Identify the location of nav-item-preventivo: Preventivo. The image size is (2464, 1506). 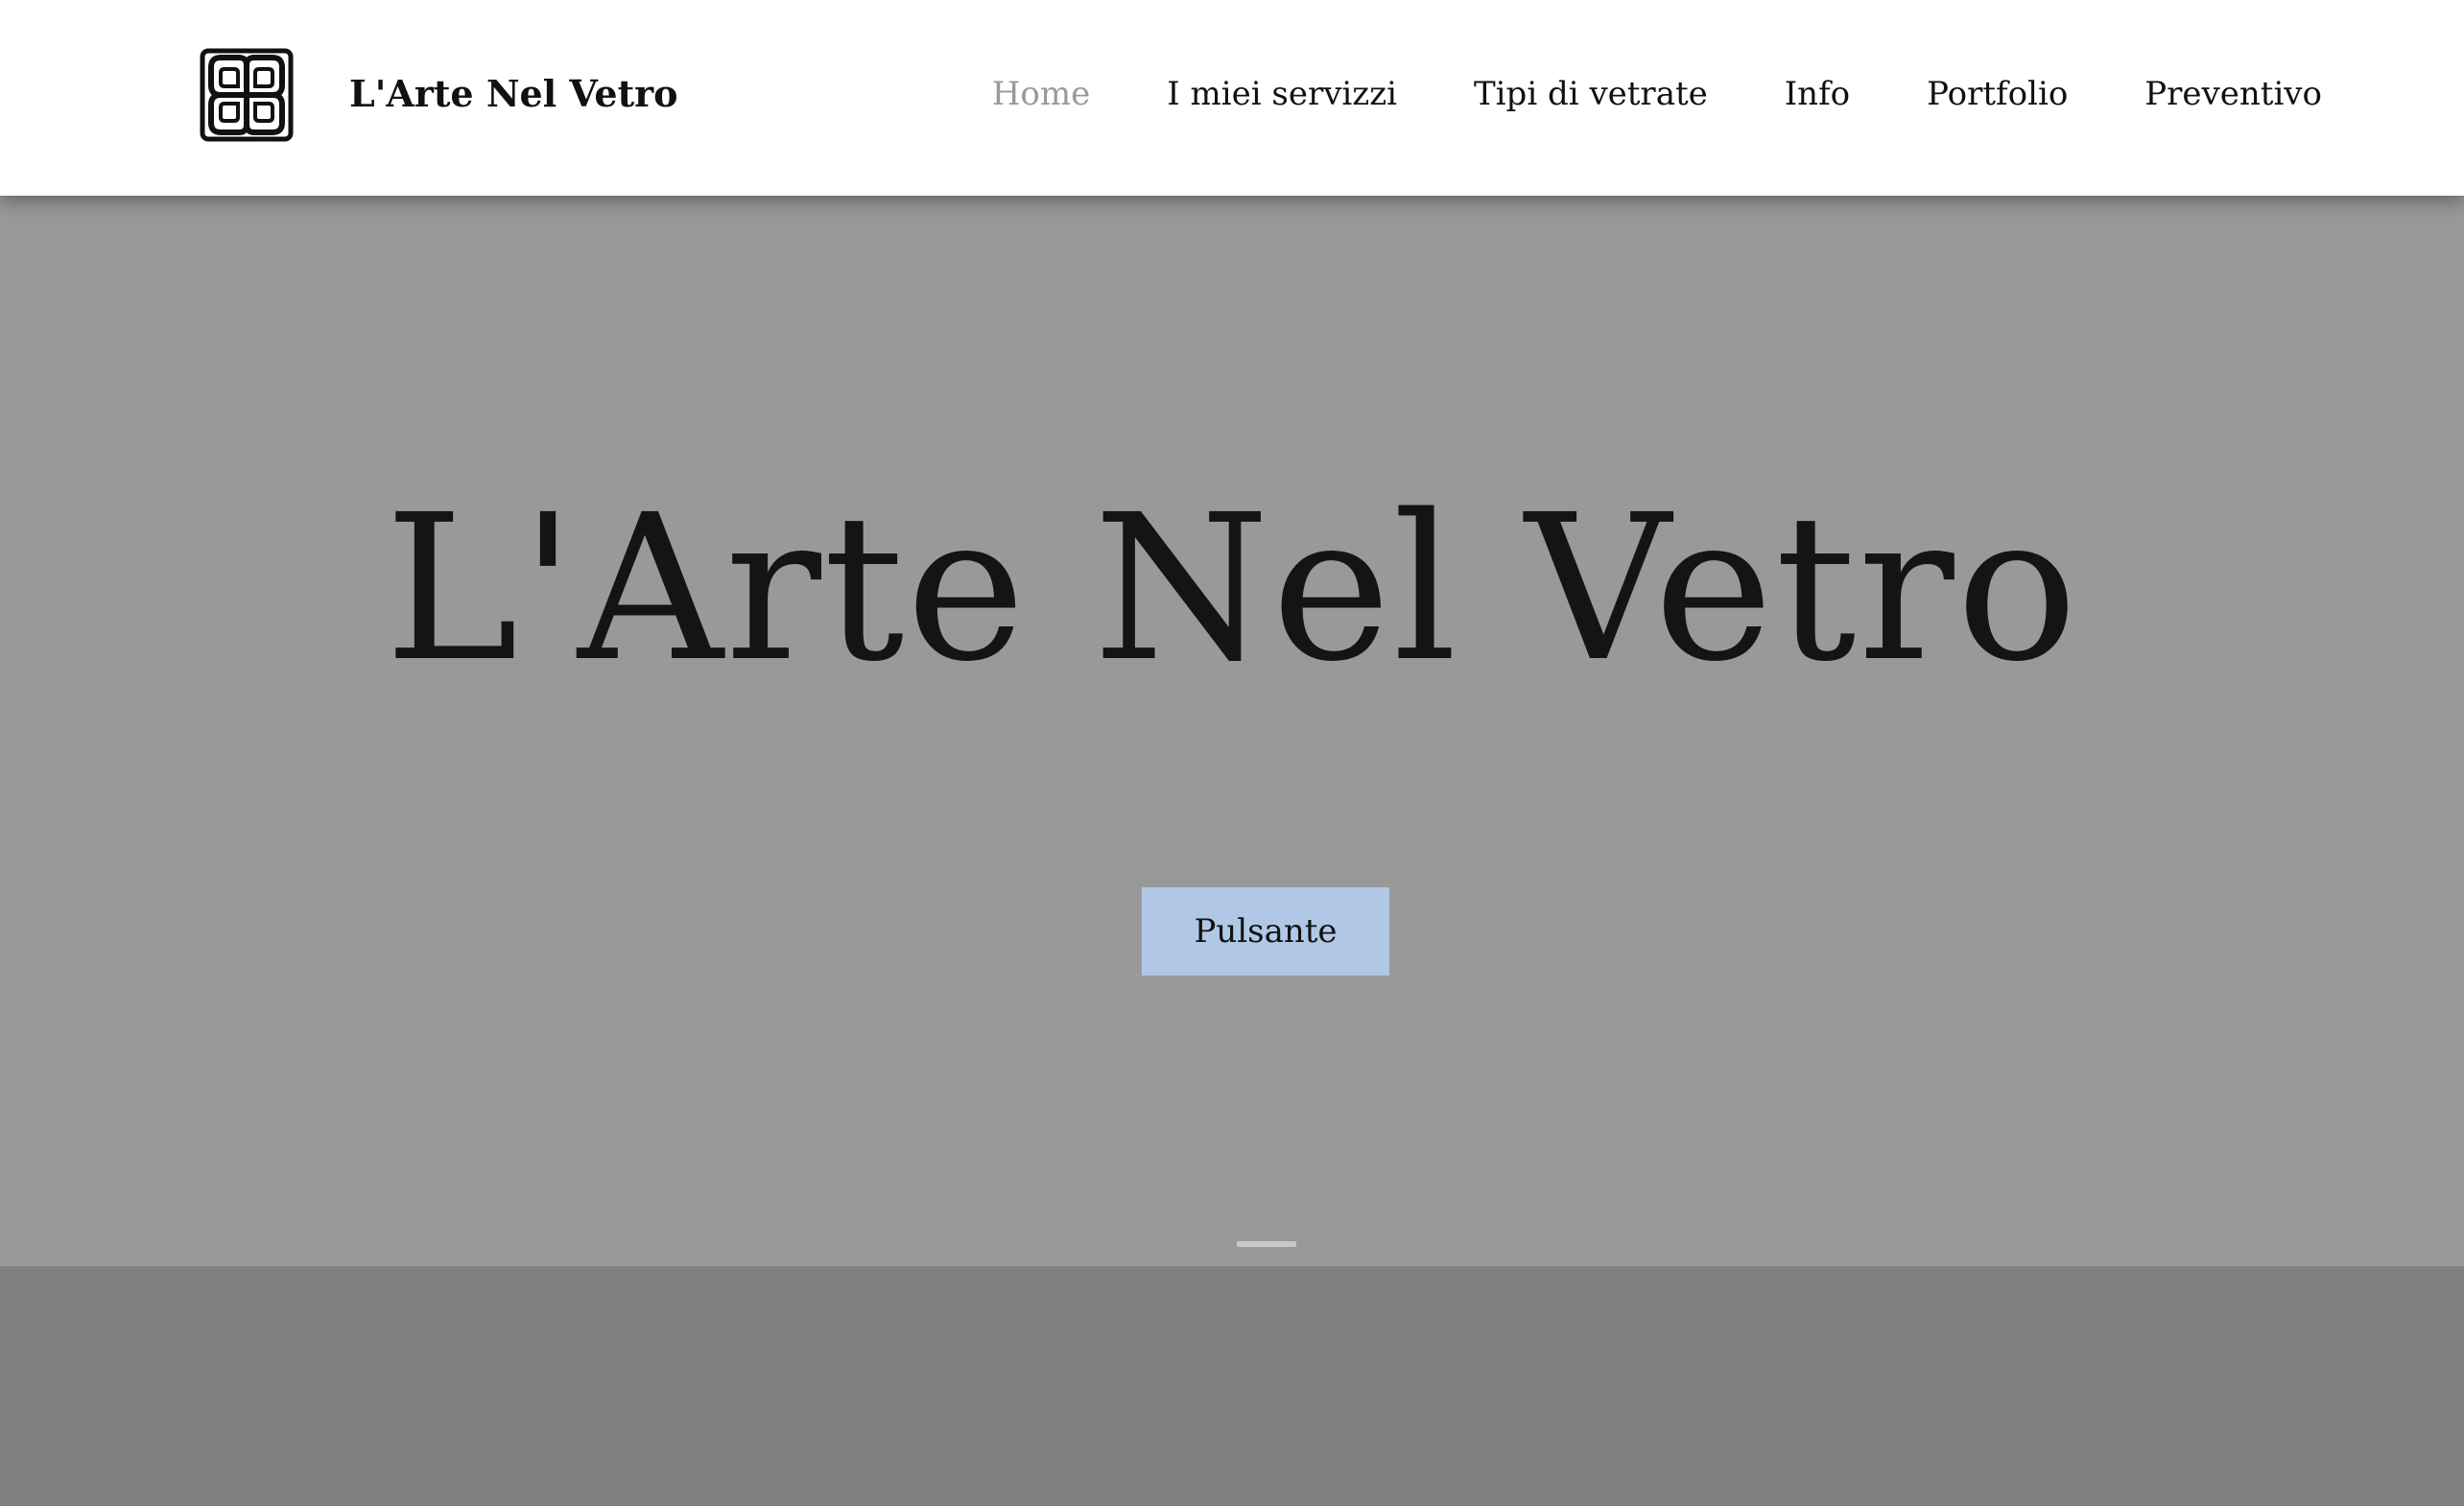
(2233, 94).